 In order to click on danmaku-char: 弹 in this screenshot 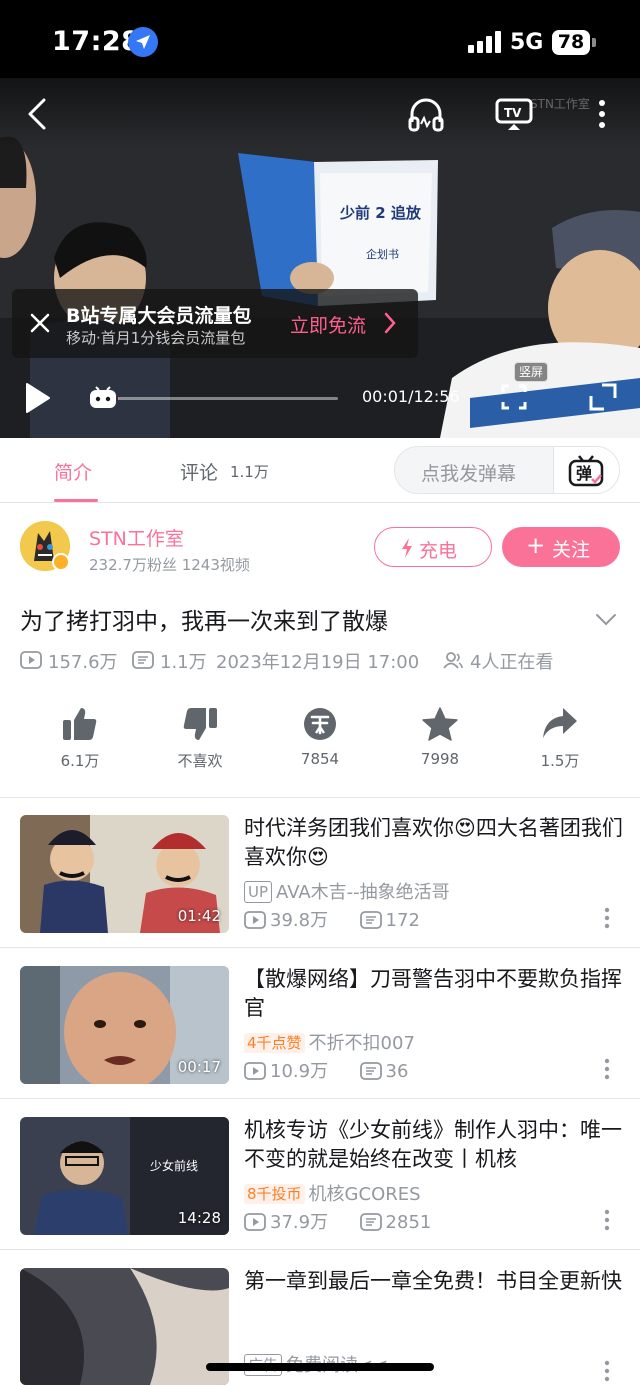, I will do `click(584, 473)`.